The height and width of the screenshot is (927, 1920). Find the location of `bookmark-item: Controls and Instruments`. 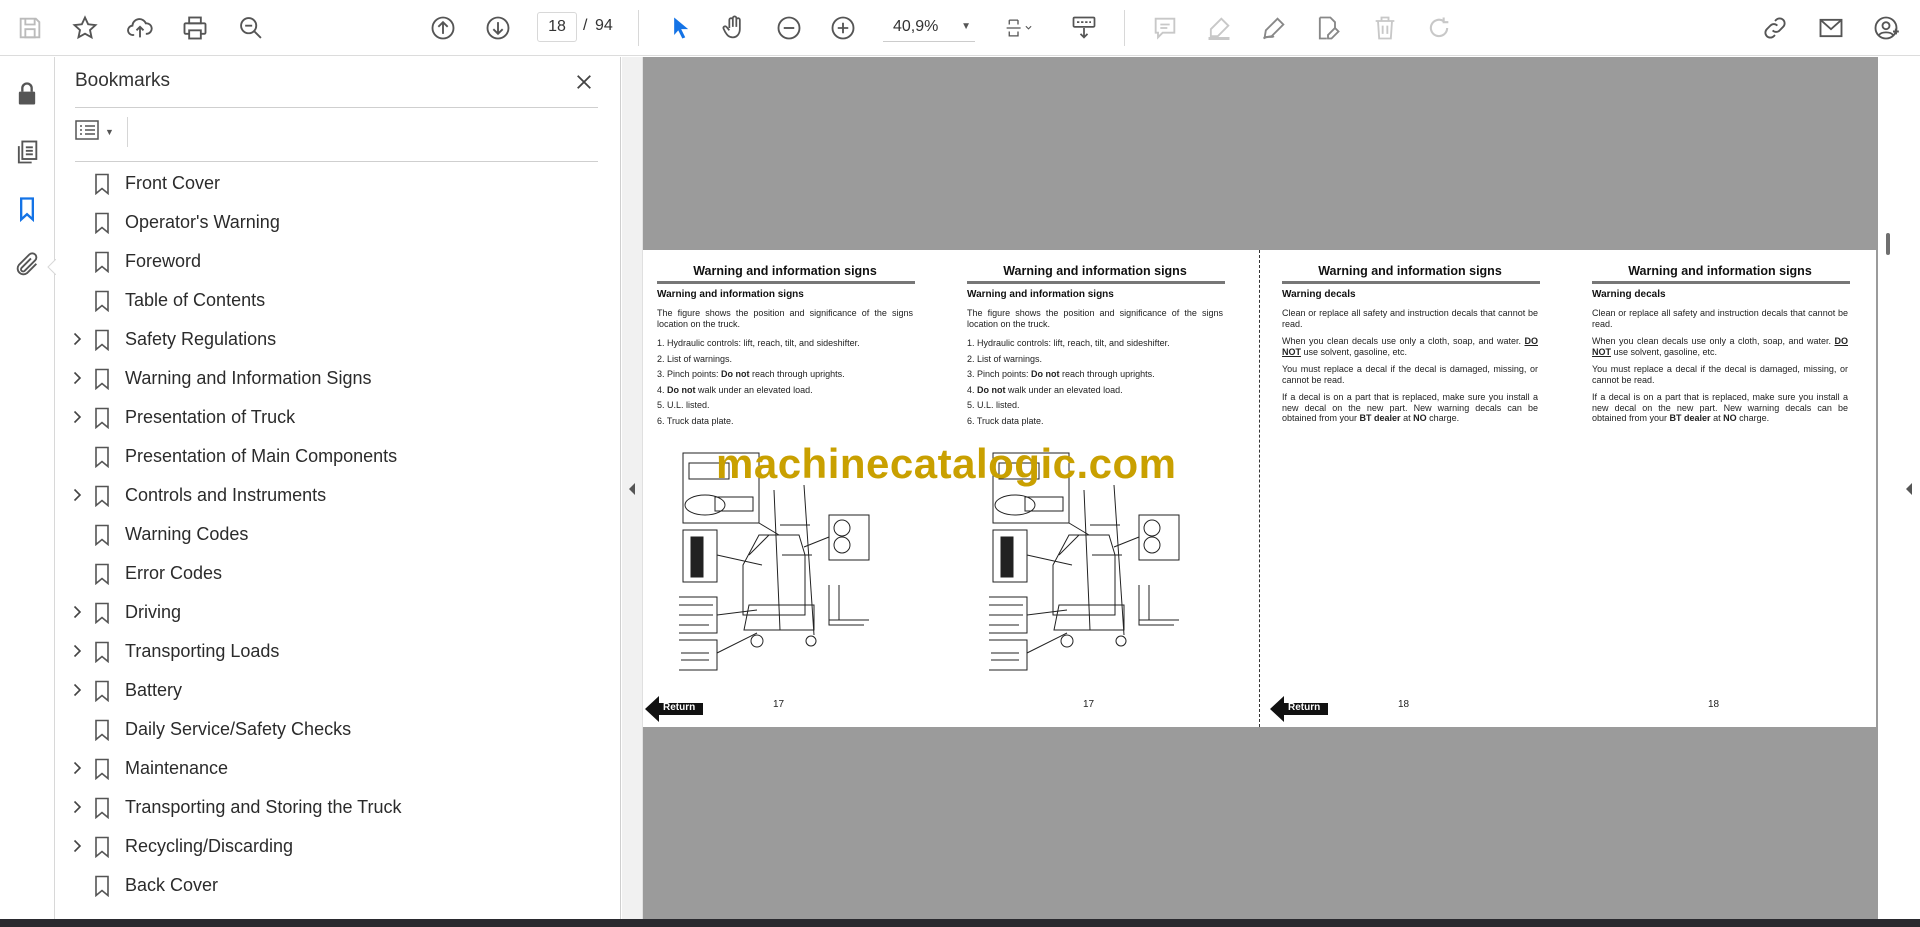

bookmark-item: Controls and Instruments is located at coordinates (336, 495).